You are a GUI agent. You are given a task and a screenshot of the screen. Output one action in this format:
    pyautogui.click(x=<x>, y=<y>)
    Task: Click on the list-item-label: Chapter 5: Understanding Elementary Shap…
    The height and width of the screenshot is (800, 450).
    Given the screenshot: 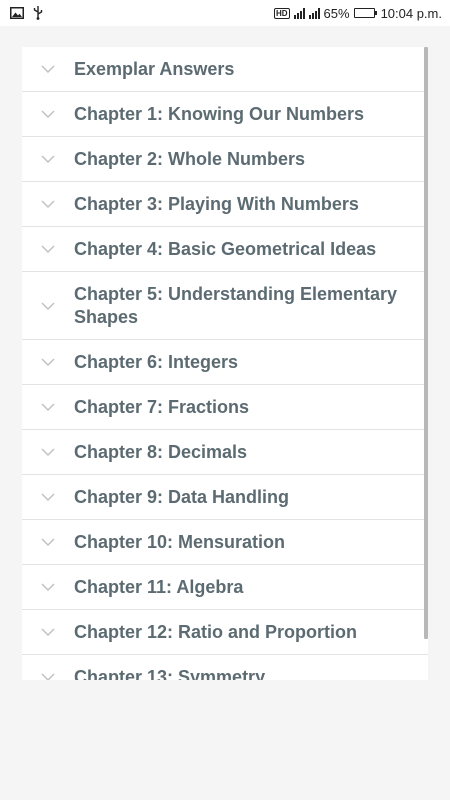 What is the action you would take?
    pyautogui.click(x=236, y=305)
    